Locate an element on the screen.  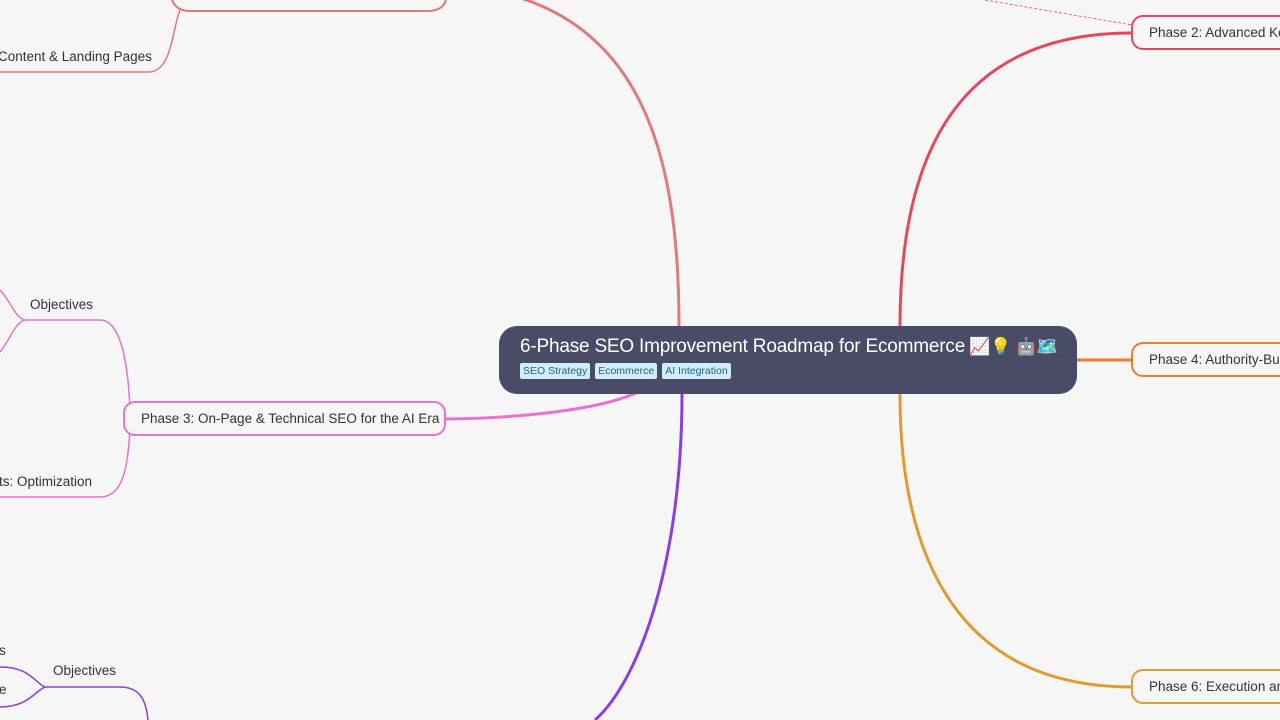
root-tags: SEO Strategy Ecommerce AI Integration is located at coordinates (788, 371).